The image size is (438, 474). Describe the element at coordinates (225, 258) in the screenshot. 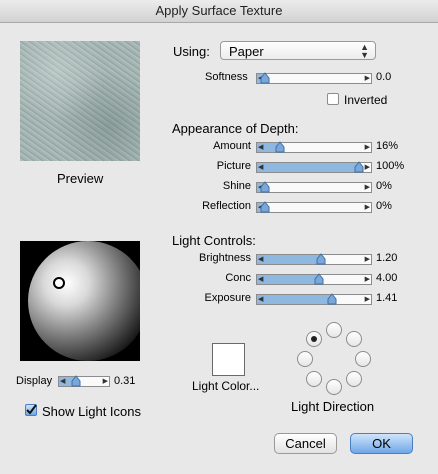

I see `light-brightness-label: Brightness` at that location.